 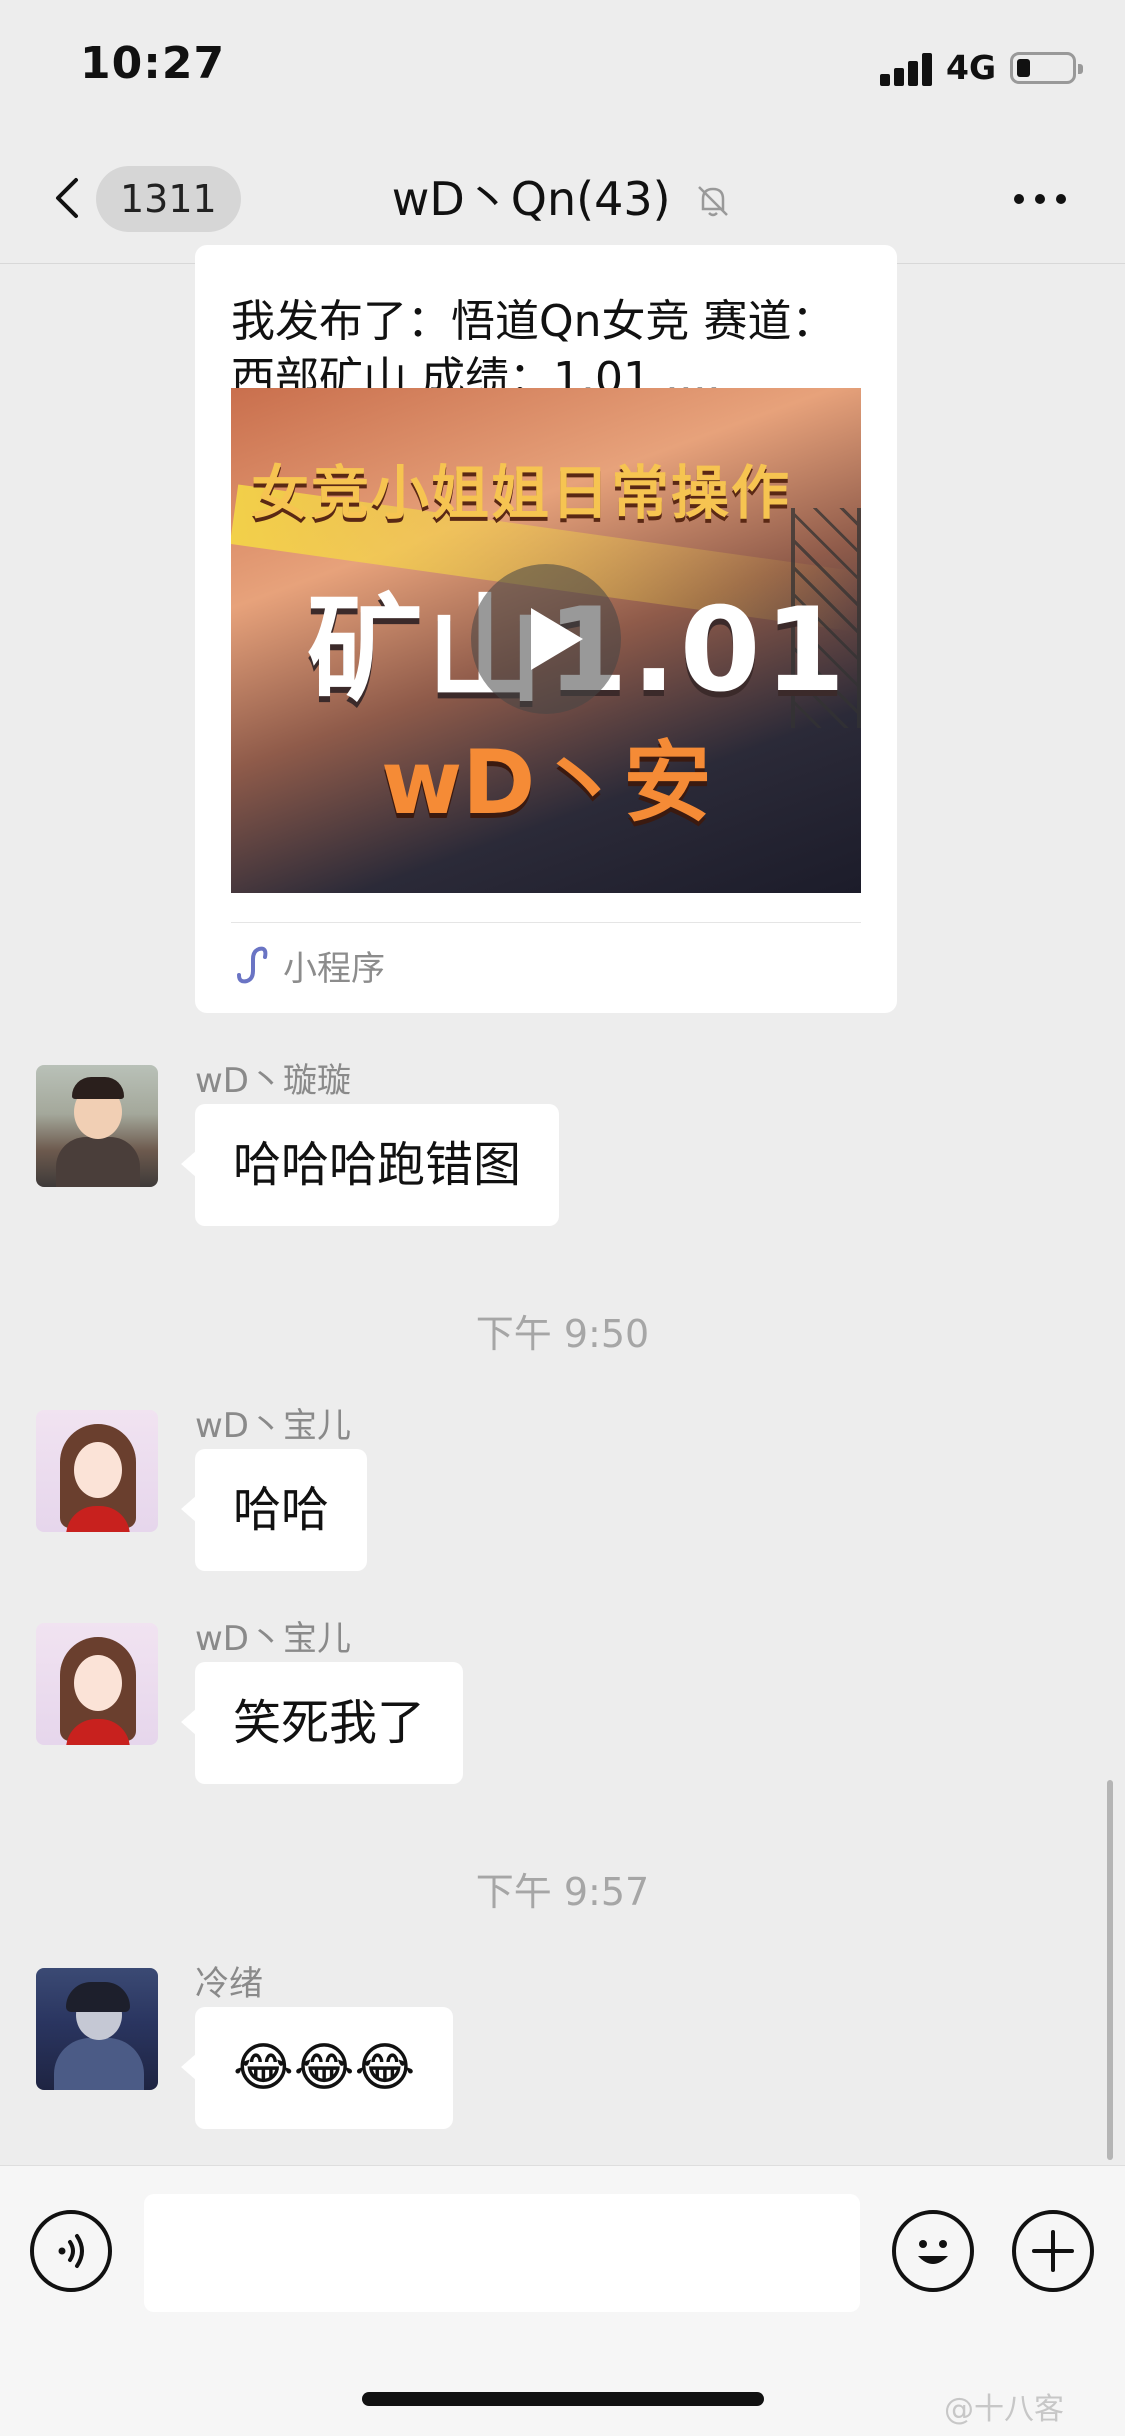 What do you see at coordinates (933, 2251) in the screenshot?
I see `smile-icon` at bounding box center [933, 2251].